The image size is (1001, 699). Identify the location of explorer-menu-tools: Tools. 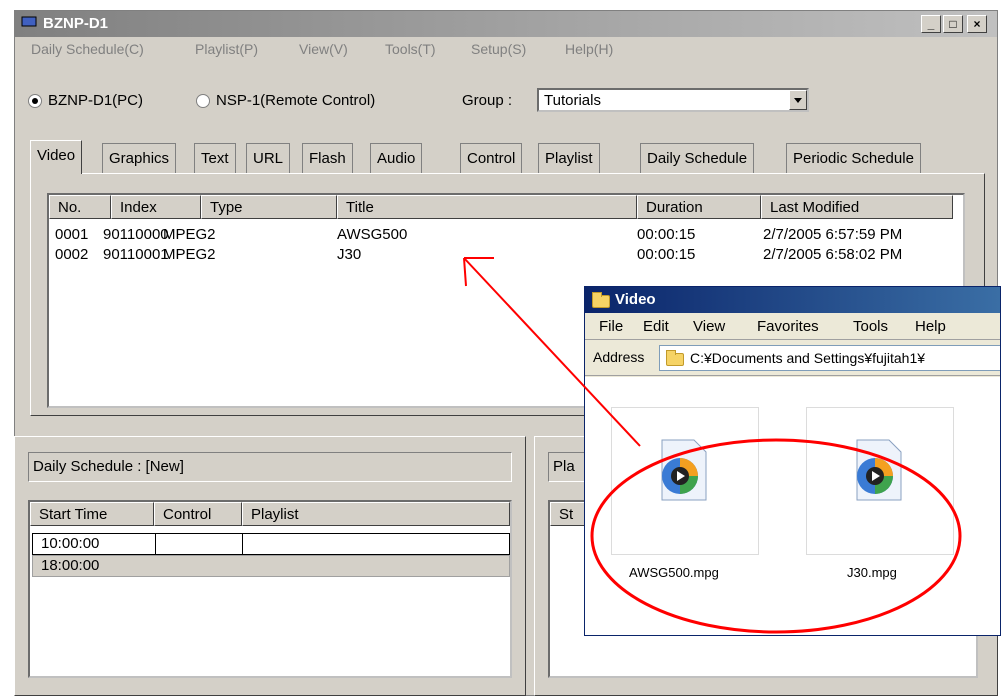
(870, 326).